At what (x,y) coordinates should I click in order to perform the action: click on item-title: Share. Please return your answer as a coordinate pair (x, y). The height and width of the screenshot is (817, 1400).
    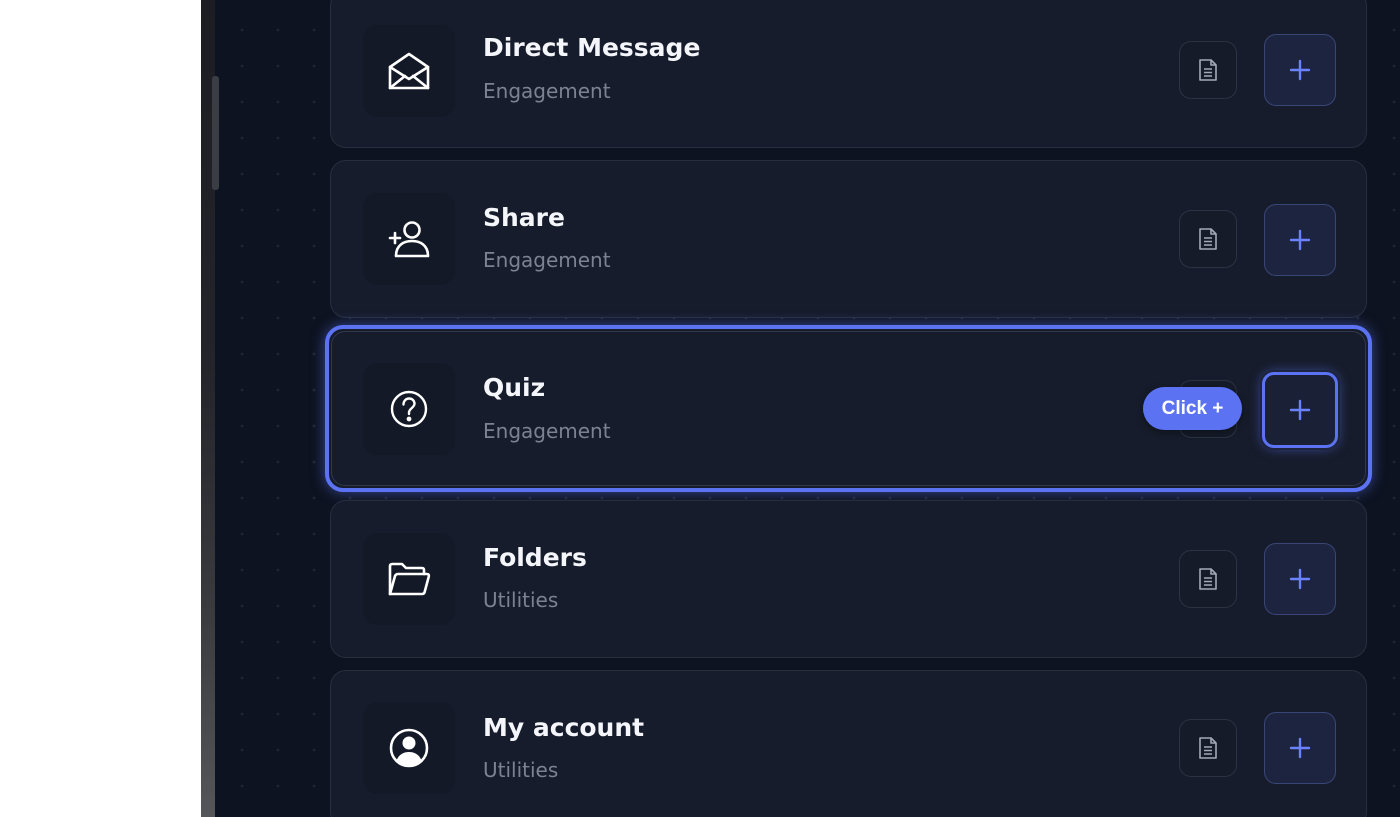
    Looking at the image, I should click on (524, 217).